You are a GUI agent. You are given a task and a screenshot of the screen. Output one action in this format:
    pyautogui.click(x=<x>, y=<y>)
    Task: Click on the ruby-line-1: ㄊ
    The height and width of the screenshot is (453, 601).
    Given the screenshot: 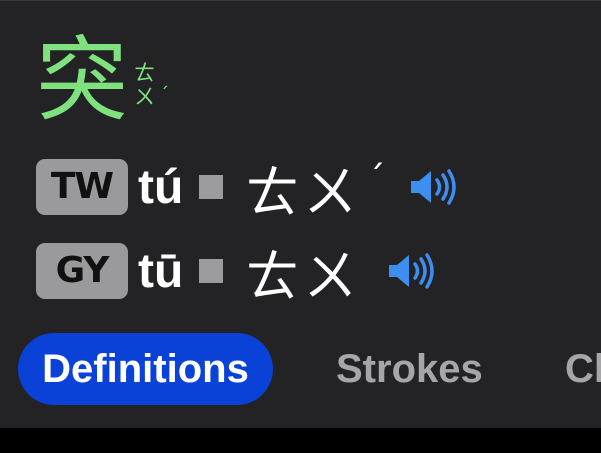 What is the action you would take?
    pyautogui.click(x=144, y=73)
    